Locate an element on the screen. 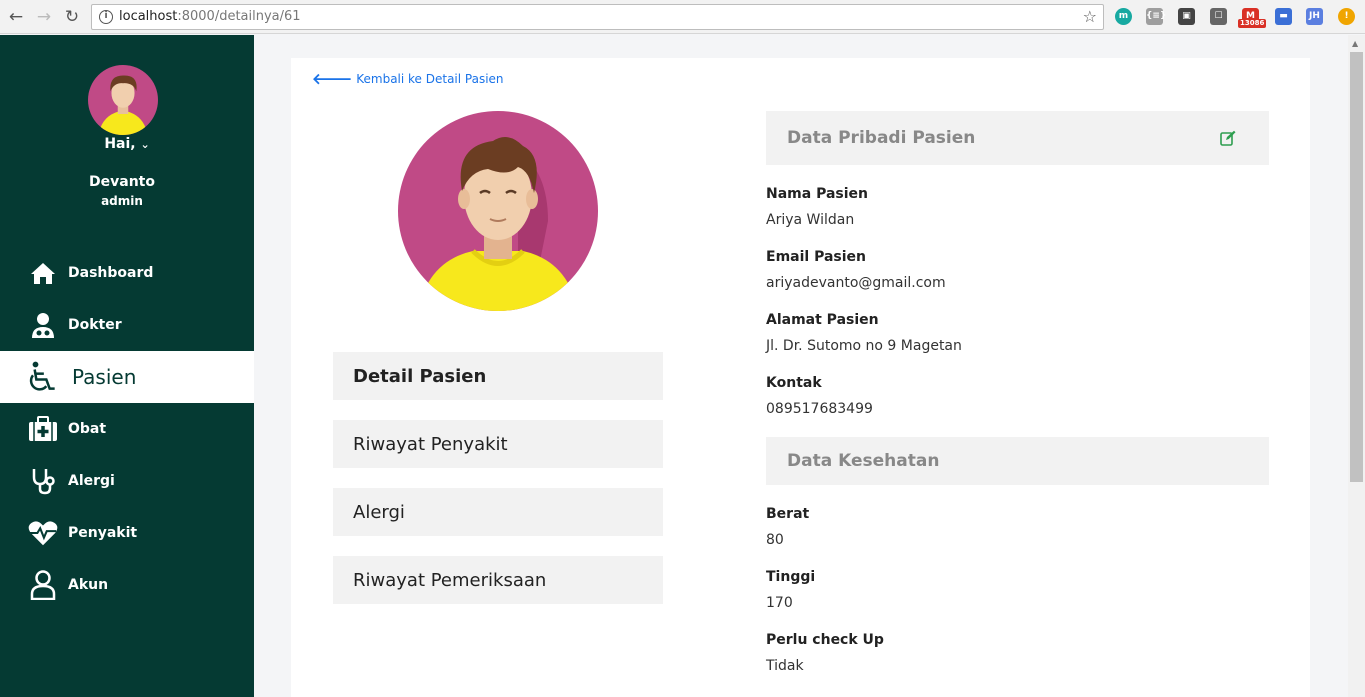 The width and height of the screenshot is (1365, 697). tab-riwayat-pemeriksaan: Riwayat Pemeriksaan is located at coordinates (498, 580).